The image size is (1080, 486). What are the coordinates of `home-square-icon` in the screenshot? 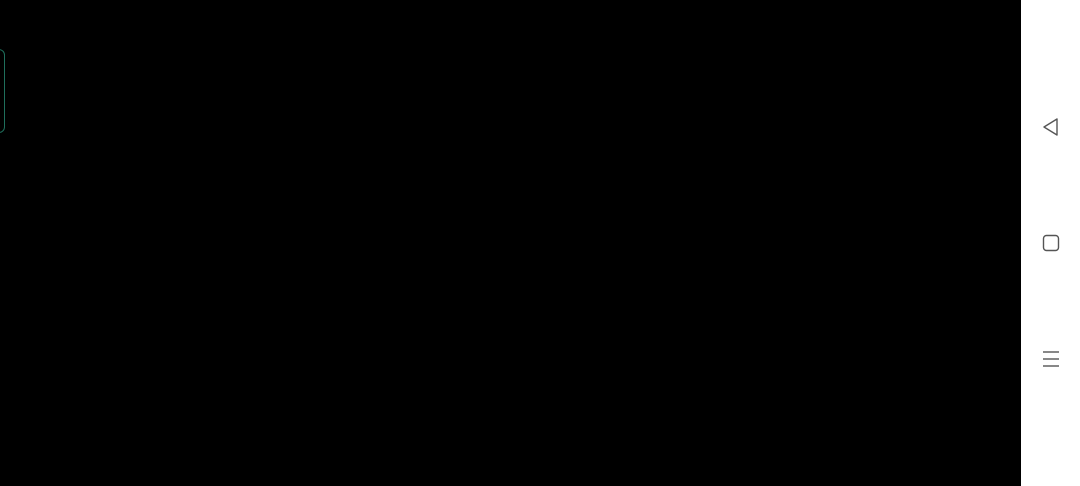 It's located at (1050, 243).